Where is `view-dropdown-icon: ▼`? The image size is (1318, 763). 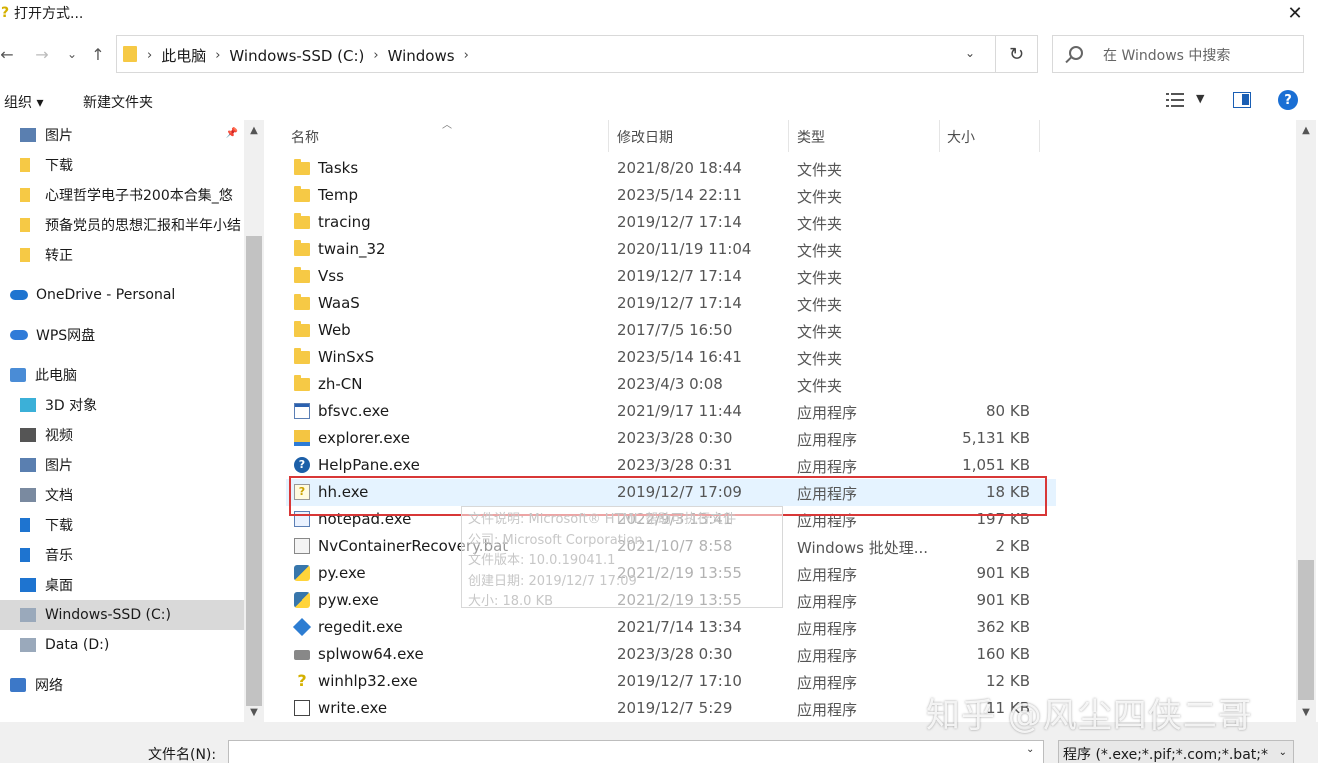 view-dropdown-icon: ▼ is located at coordinates (1200, 98).